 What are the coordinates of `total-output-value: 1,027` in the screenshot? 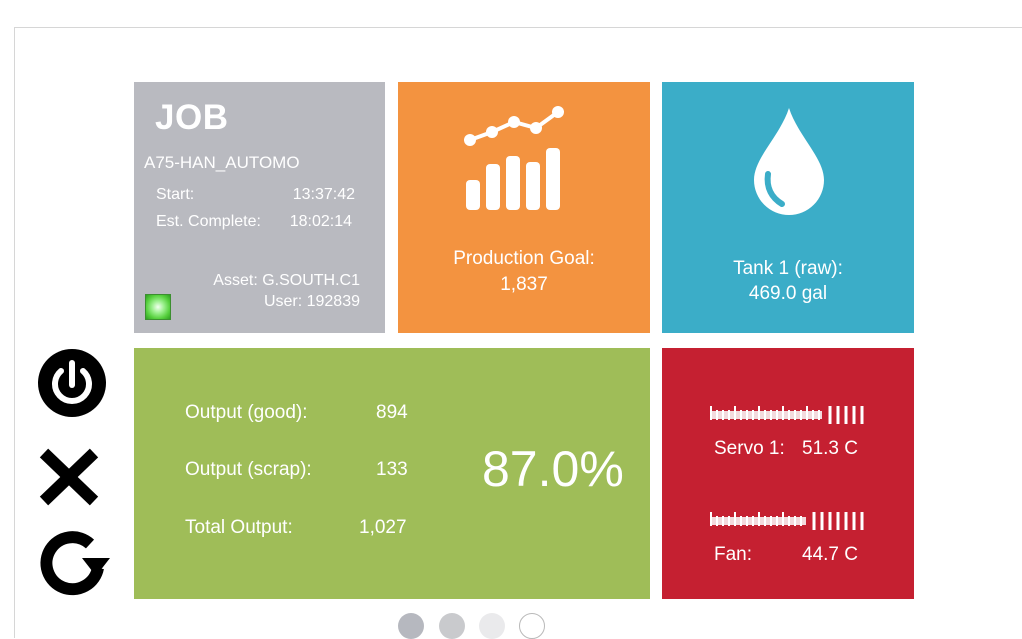 It's located at (383, 527).